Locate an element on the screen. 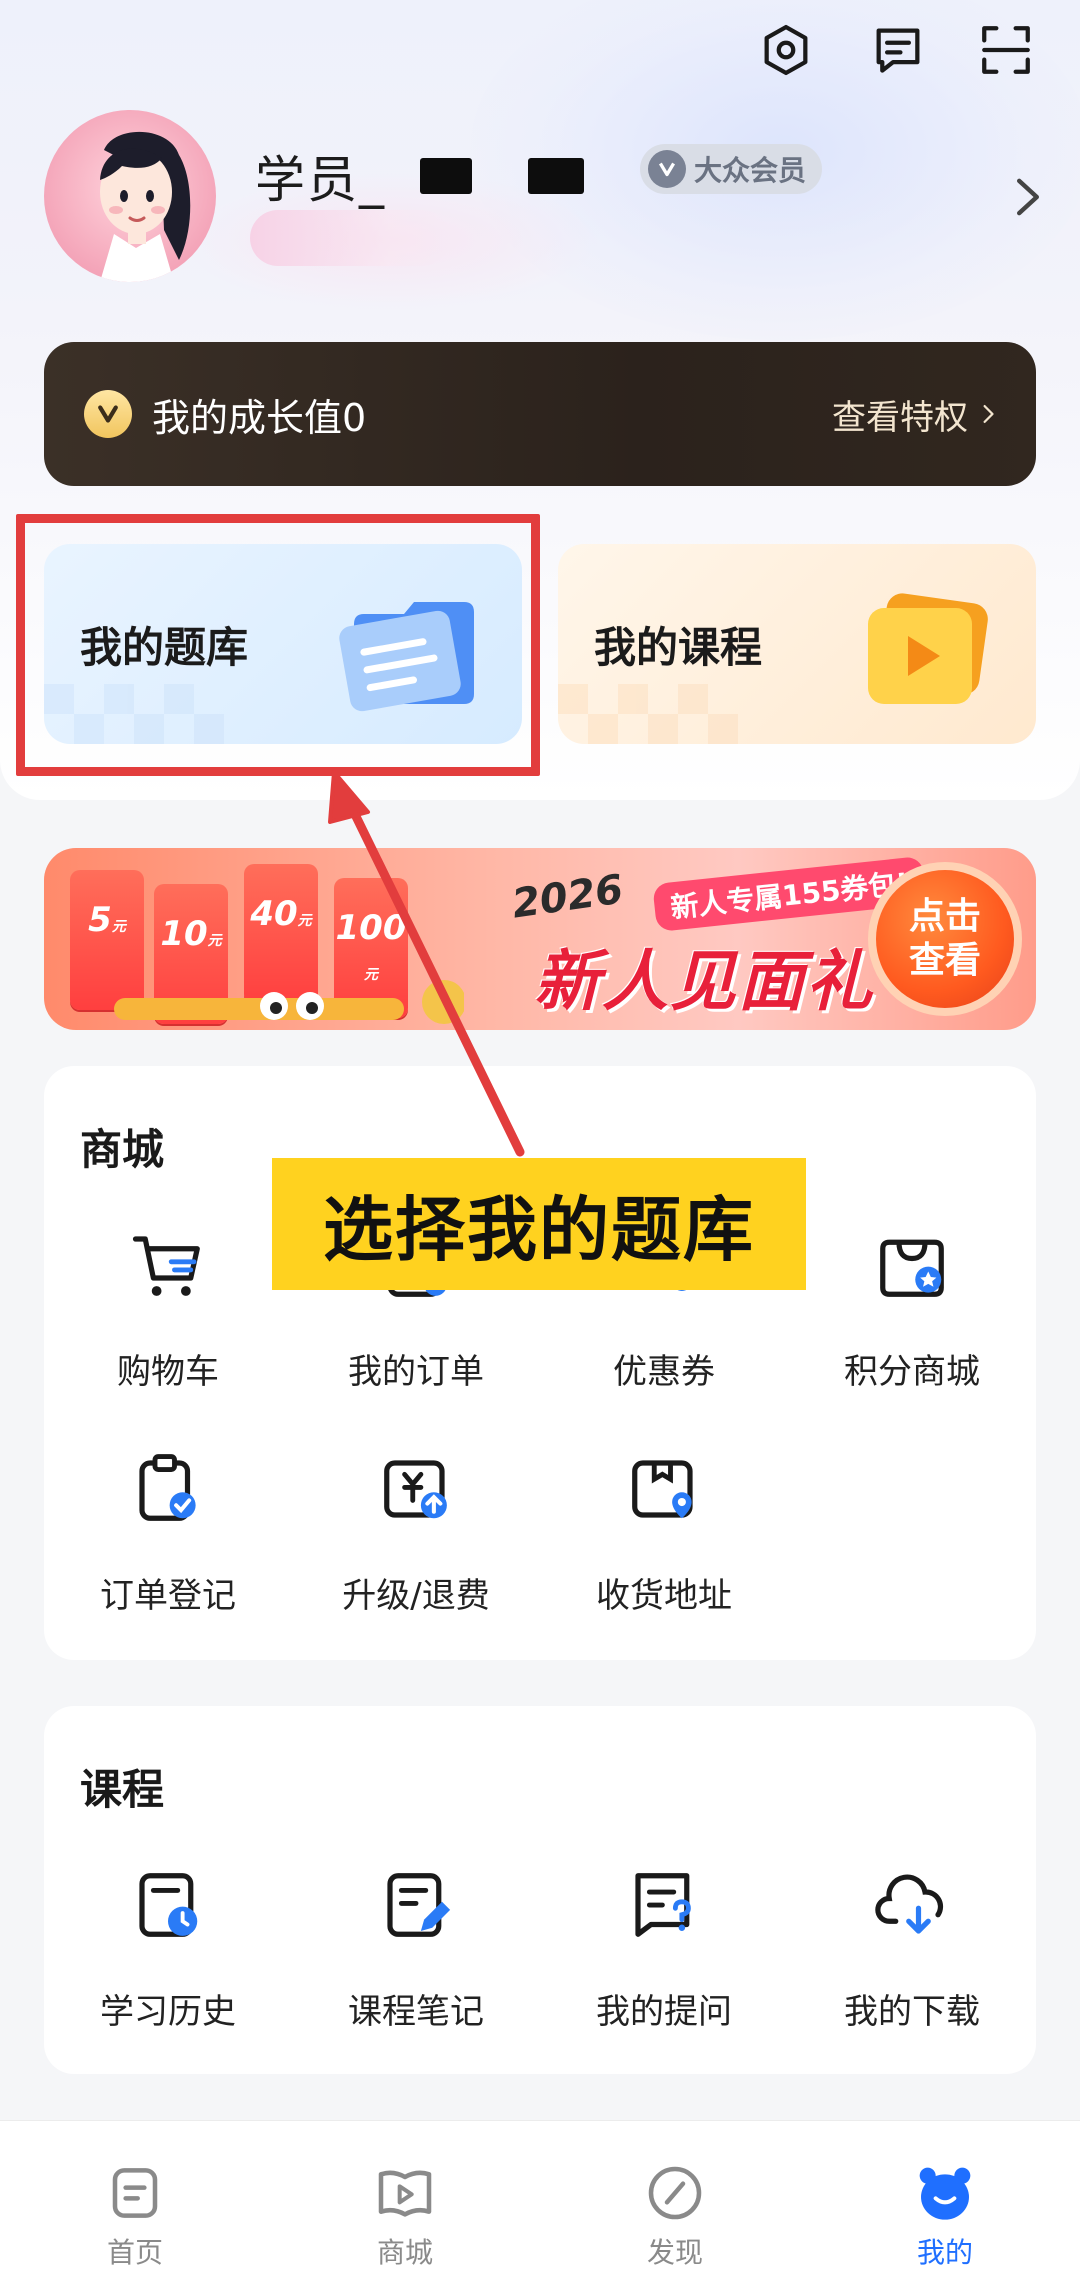 Image resolution: width=1080 pixels, height=2281 pixels. member-badge-label: 大众会员 is located at coordinates (750, 170).